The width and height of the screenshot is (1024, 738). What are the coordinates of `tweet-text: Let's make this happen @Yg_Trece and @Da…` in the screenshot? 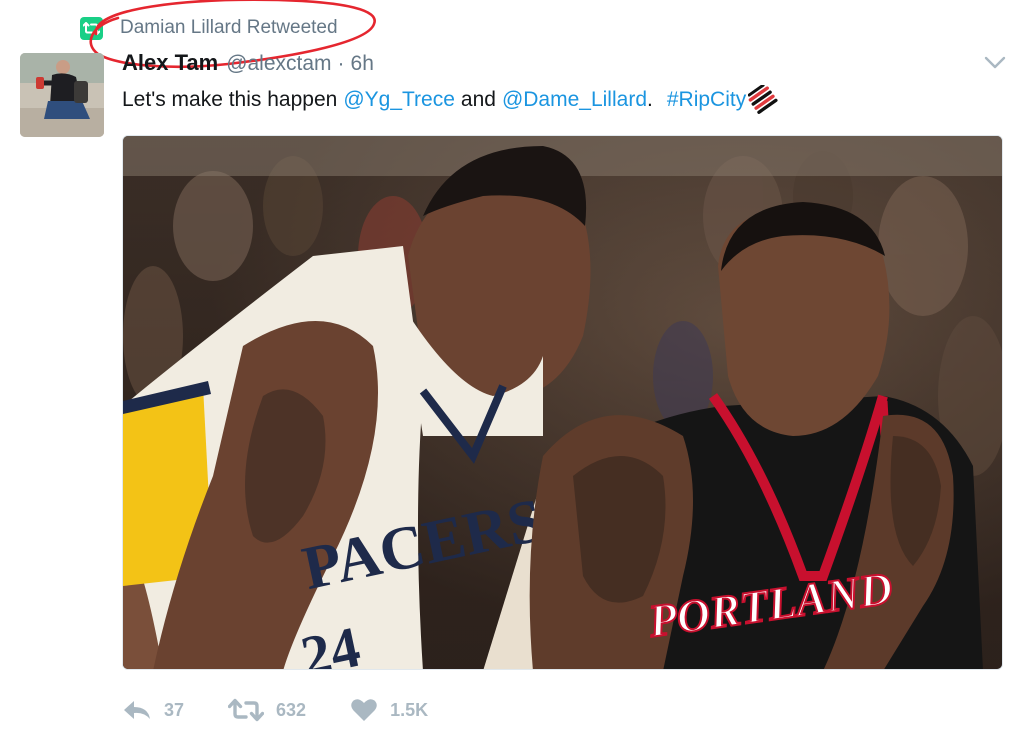 It's located at (450, 100).